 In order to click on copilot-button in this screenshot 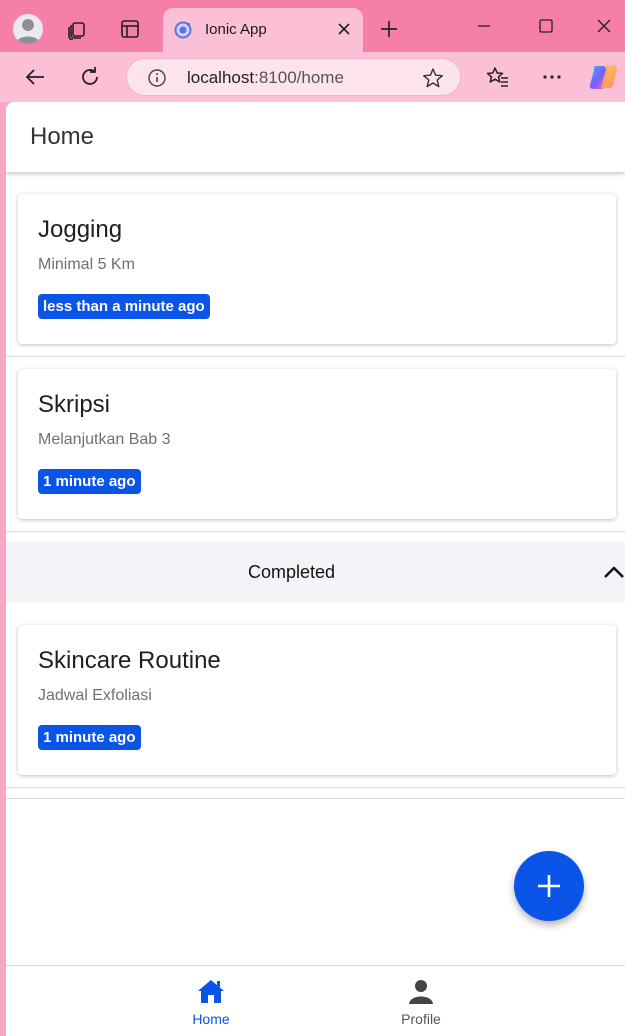, I will do `click(604, 77)`.